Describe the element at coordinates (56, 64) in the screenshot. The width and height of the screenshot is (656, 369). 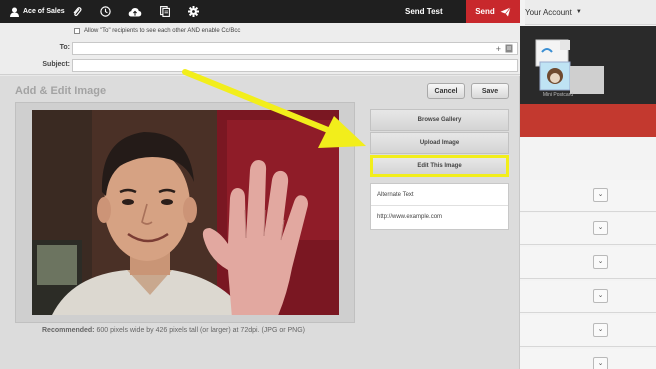
I see `subject-label: Subject:` at that location.